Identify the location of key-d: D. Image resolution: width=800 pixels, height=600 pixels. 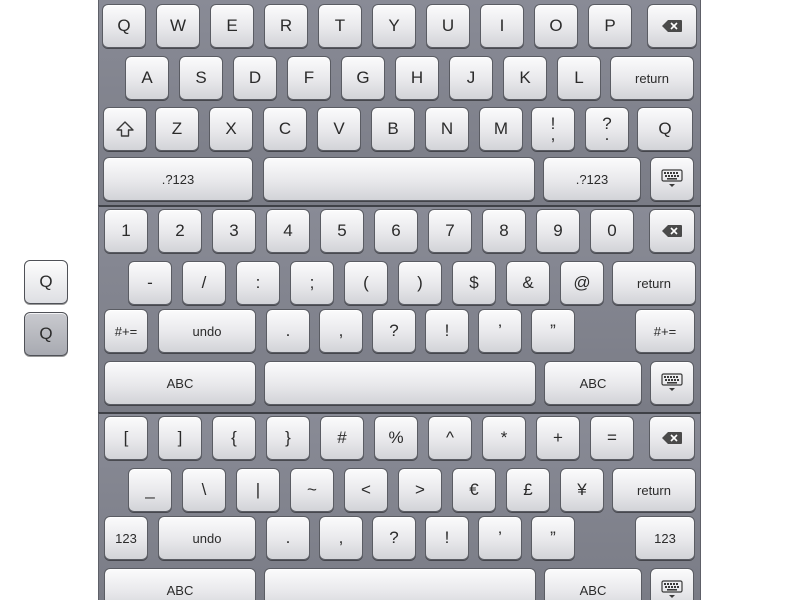
(255, 78).